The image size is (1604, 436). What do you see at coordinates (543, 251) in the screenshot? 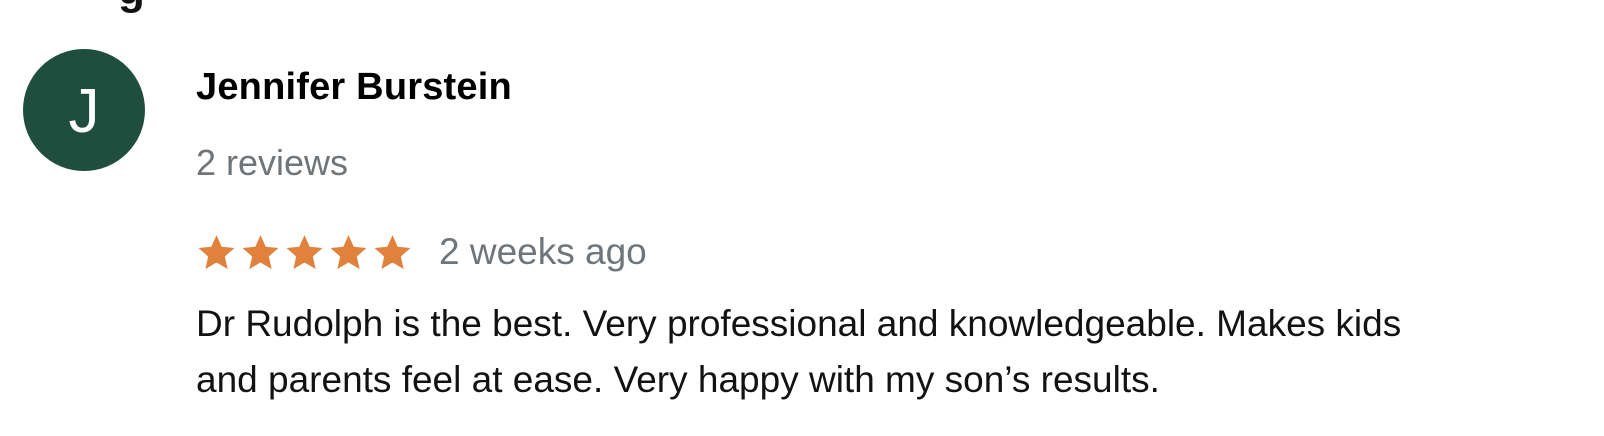
I see `review-time: 2 weeks ago` at bounding box center [543, 251].